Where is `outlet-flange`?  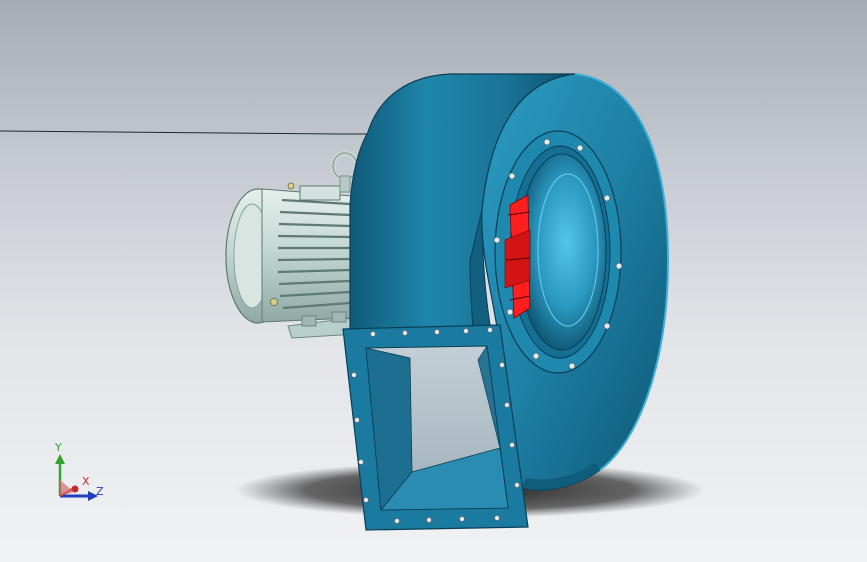
outlet-flange is located at coordinates (435, 427).